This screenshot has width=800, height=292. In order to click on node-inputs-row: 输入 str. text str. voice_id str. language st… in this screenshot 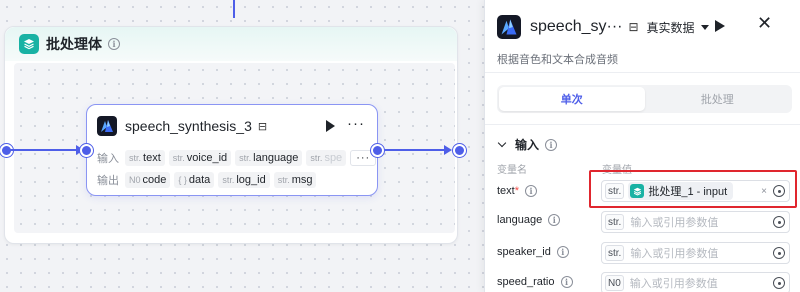, I will do `click(238, 158)`.